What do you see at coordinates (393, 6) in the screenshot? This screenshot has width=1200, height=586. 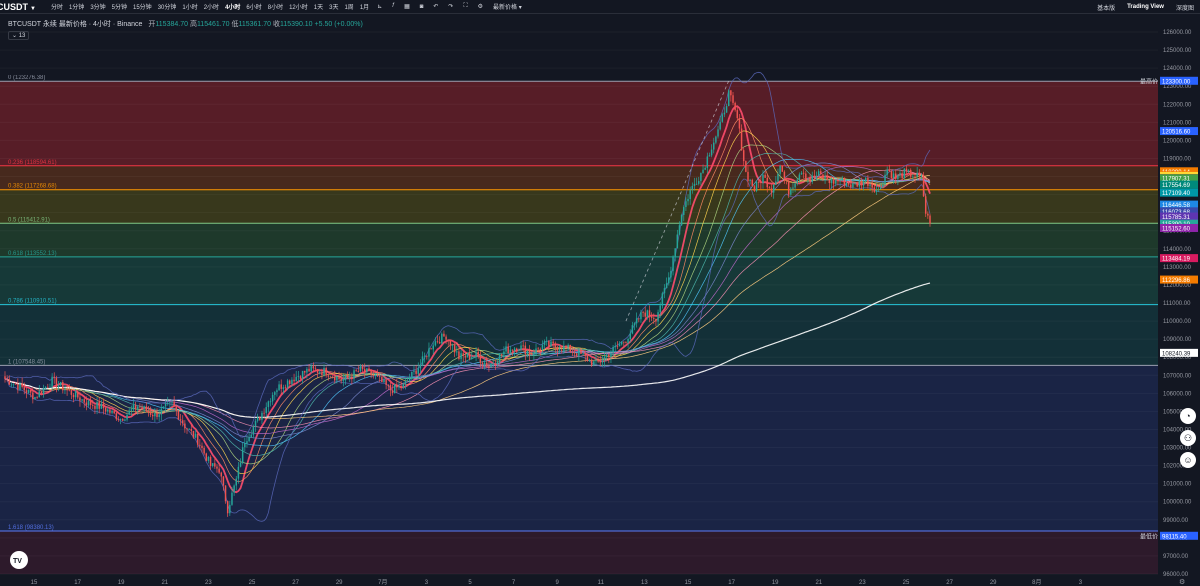 I see `indicator-icon: 𝑓` at bounding box center [393, 6].